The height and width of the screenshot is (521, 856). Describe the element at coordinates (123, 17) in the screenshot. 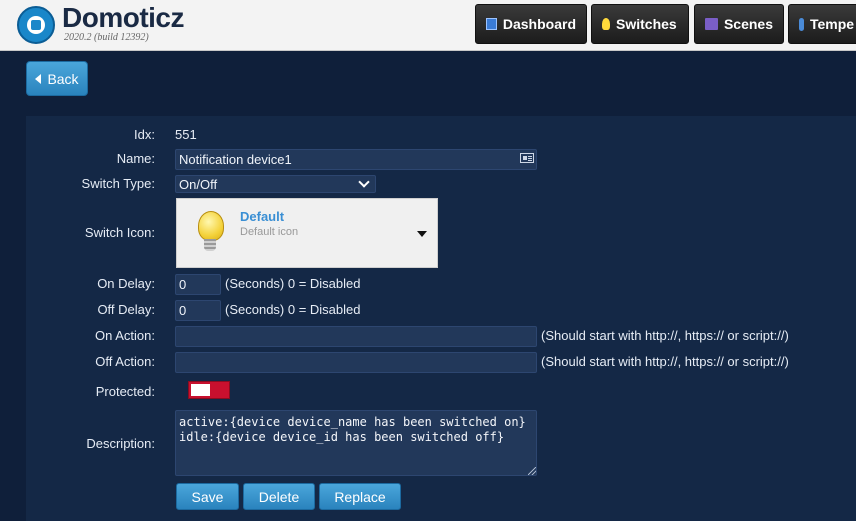

I see `app-title: Domoticz` at that location.